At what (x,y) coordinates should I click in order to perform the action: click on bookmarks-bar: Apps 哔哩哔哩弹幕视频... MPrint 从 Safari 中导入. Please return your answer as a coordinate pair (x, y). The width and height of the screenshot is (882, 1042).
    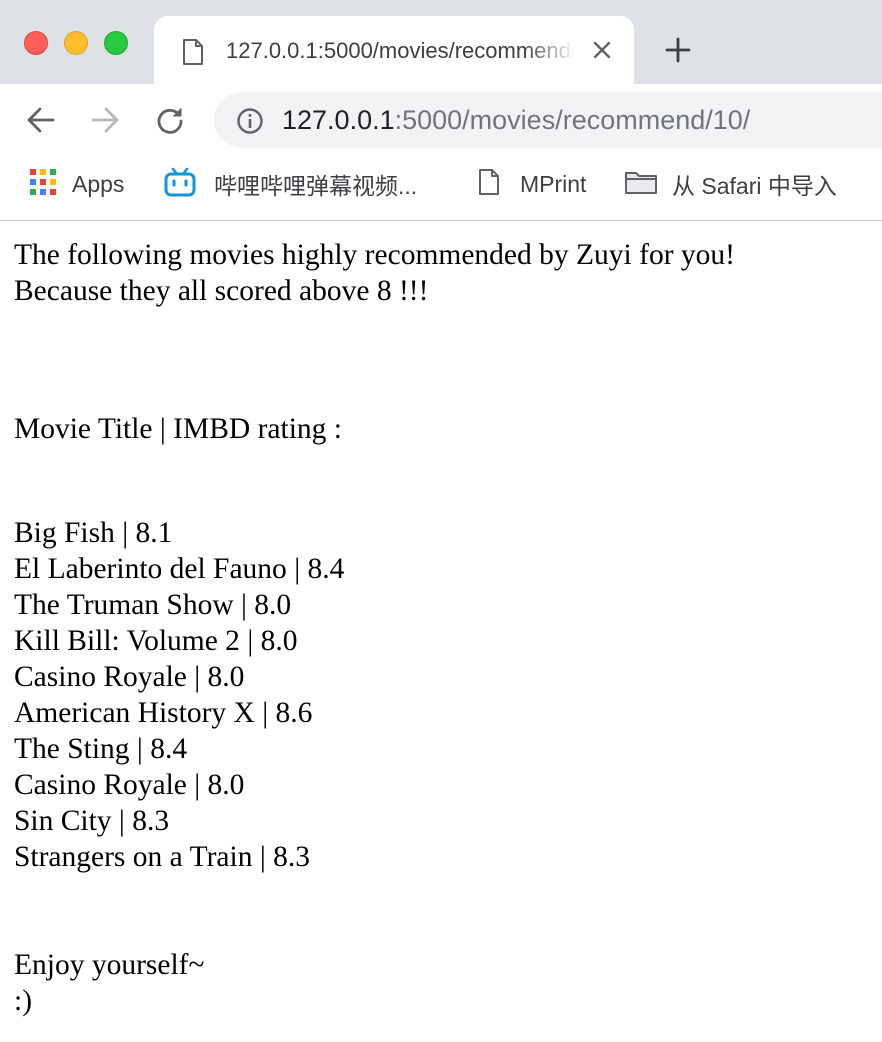
    Looking at the image, I should click on (441, 188).